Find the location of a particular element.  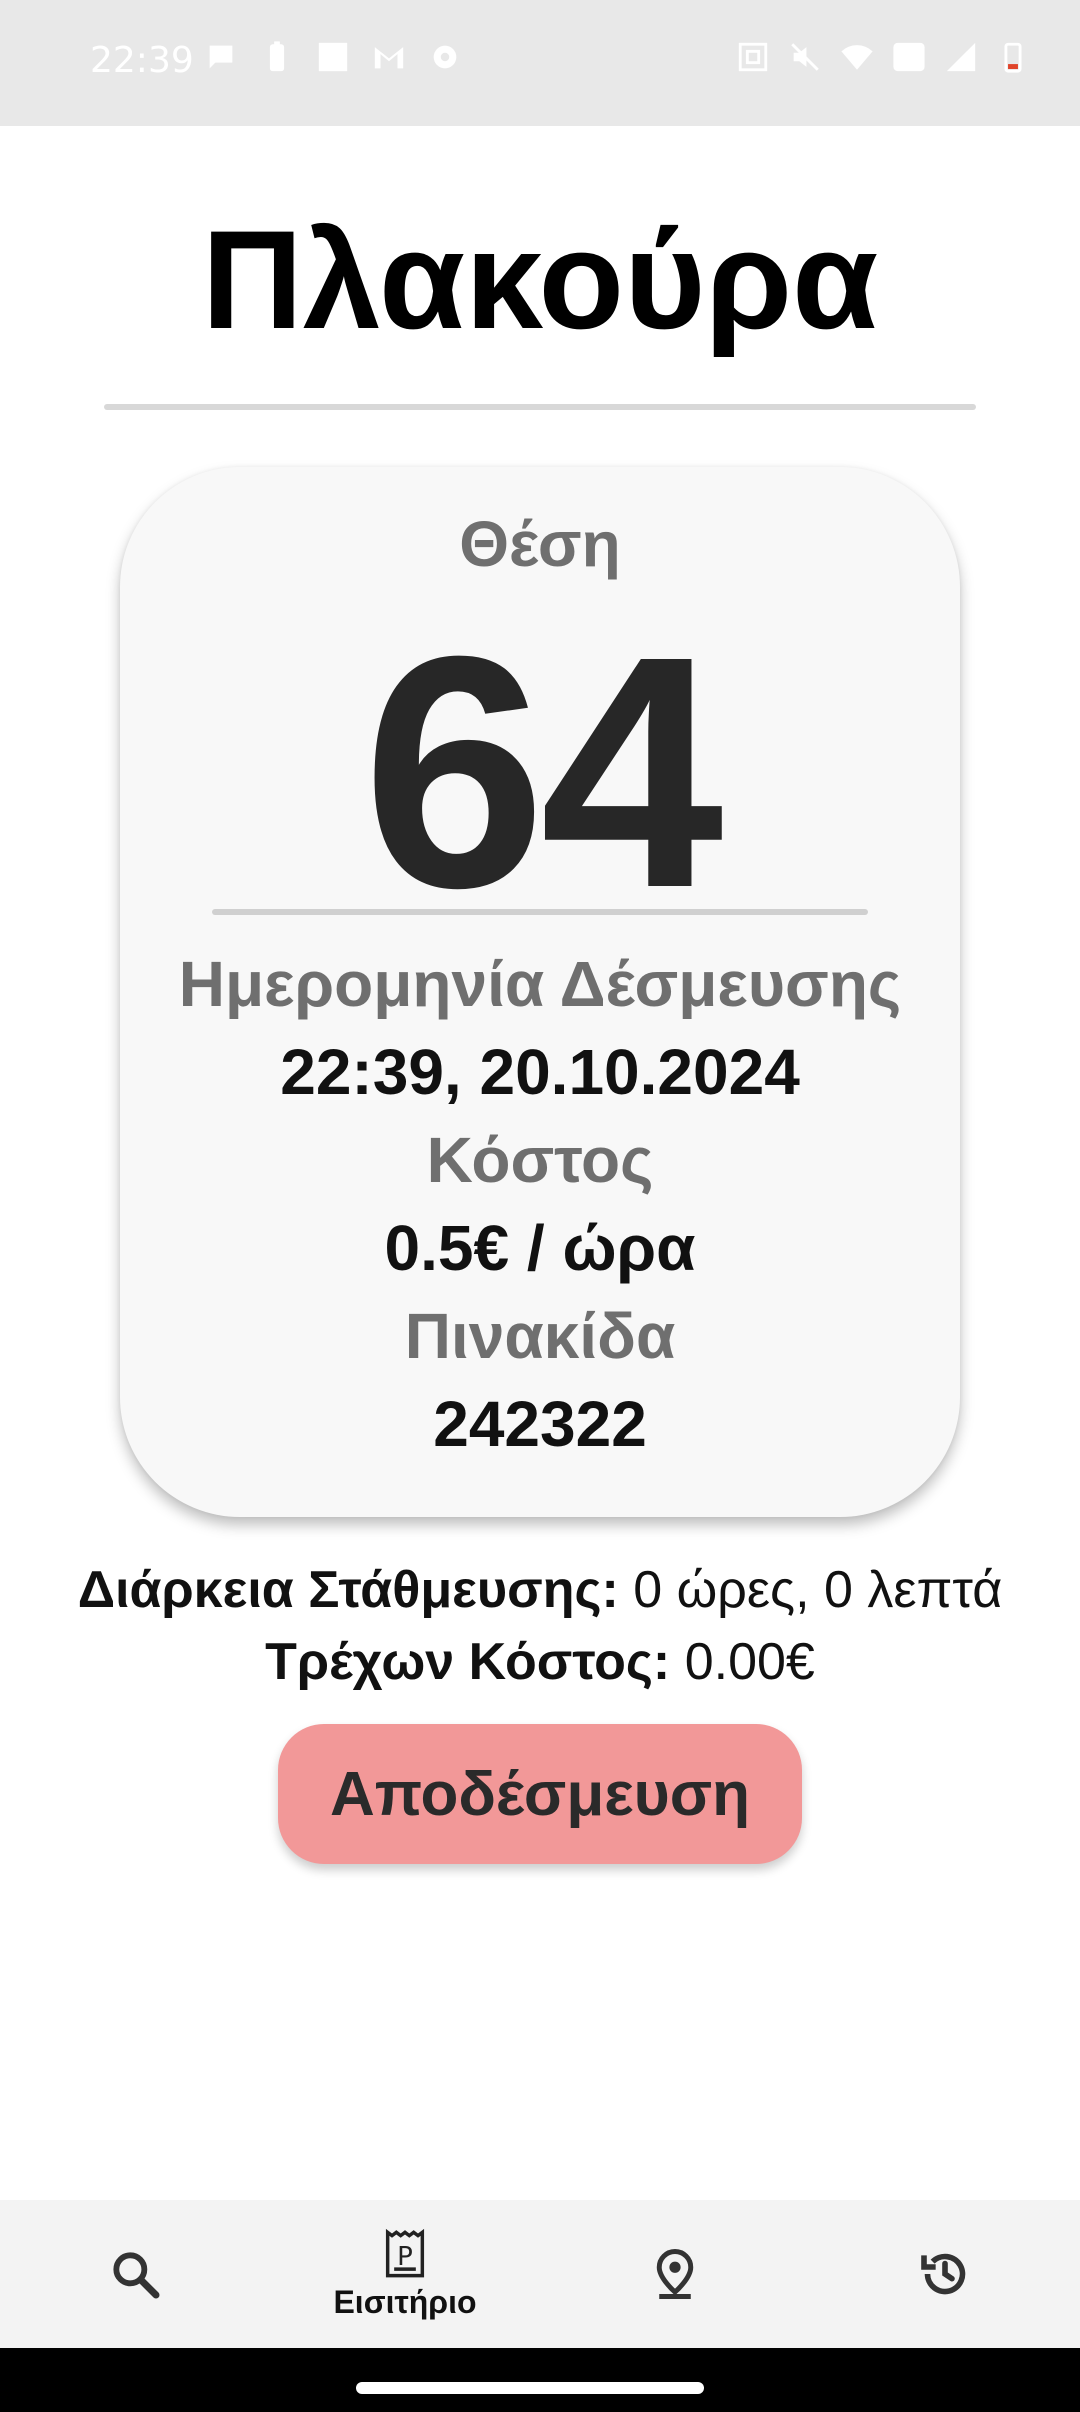

battery-low-icon is located at coordinates (1013, 57).